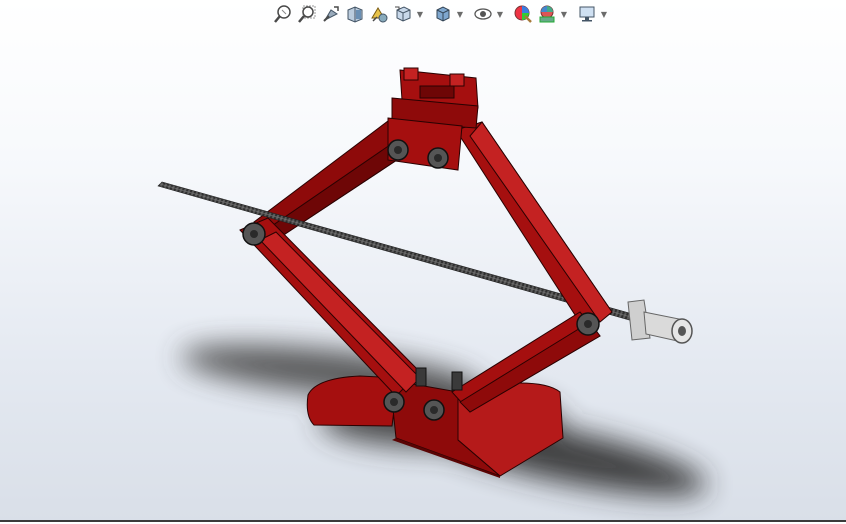 This screenshot has width=846, height=524. I want to click on apply-scene-dropdown-icon: ▼, so click(564, 14).